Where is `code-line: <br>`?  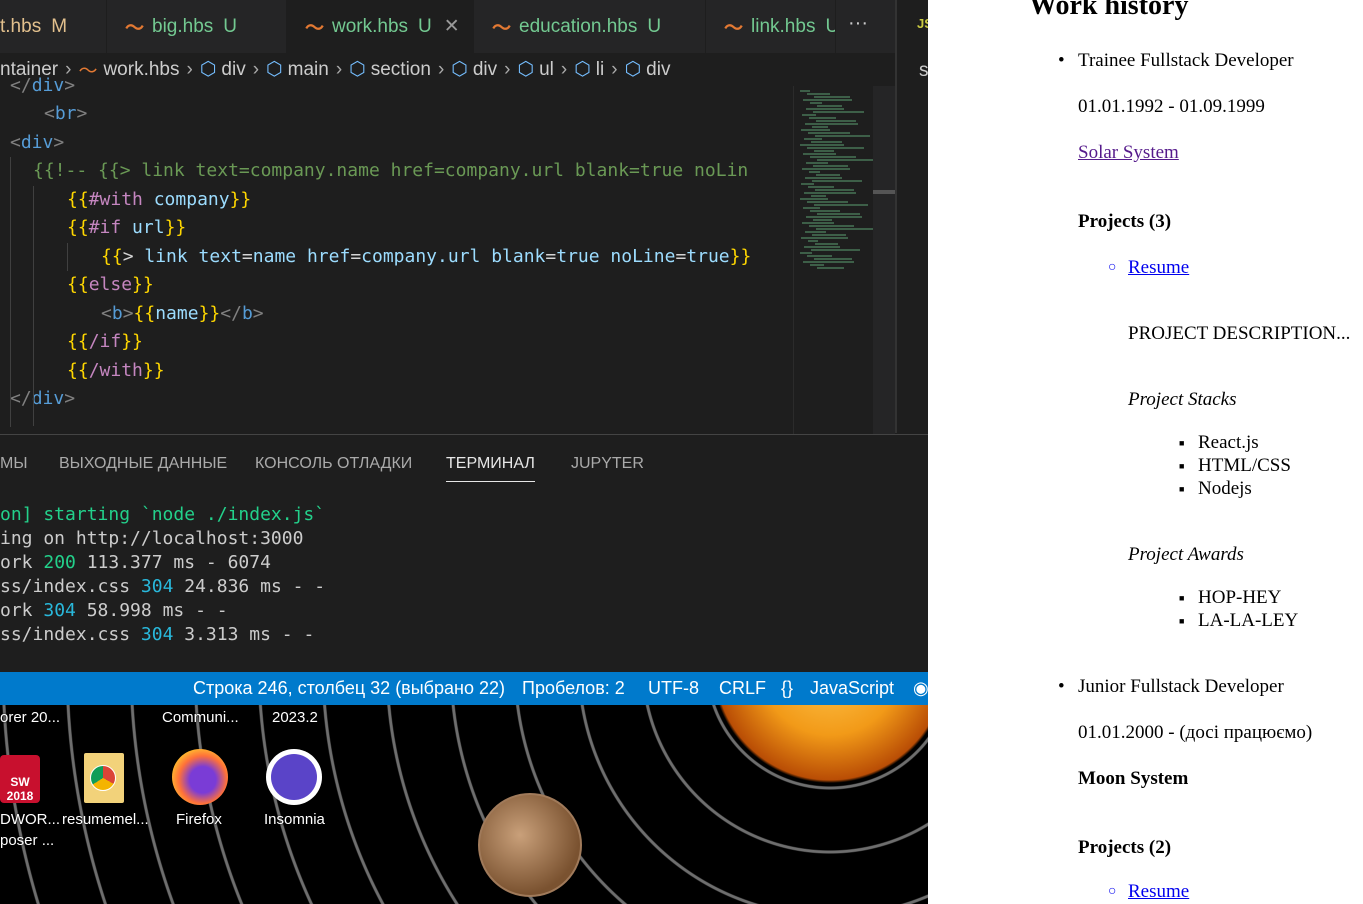 code-line: <br> is located at coordinates (65, 114).